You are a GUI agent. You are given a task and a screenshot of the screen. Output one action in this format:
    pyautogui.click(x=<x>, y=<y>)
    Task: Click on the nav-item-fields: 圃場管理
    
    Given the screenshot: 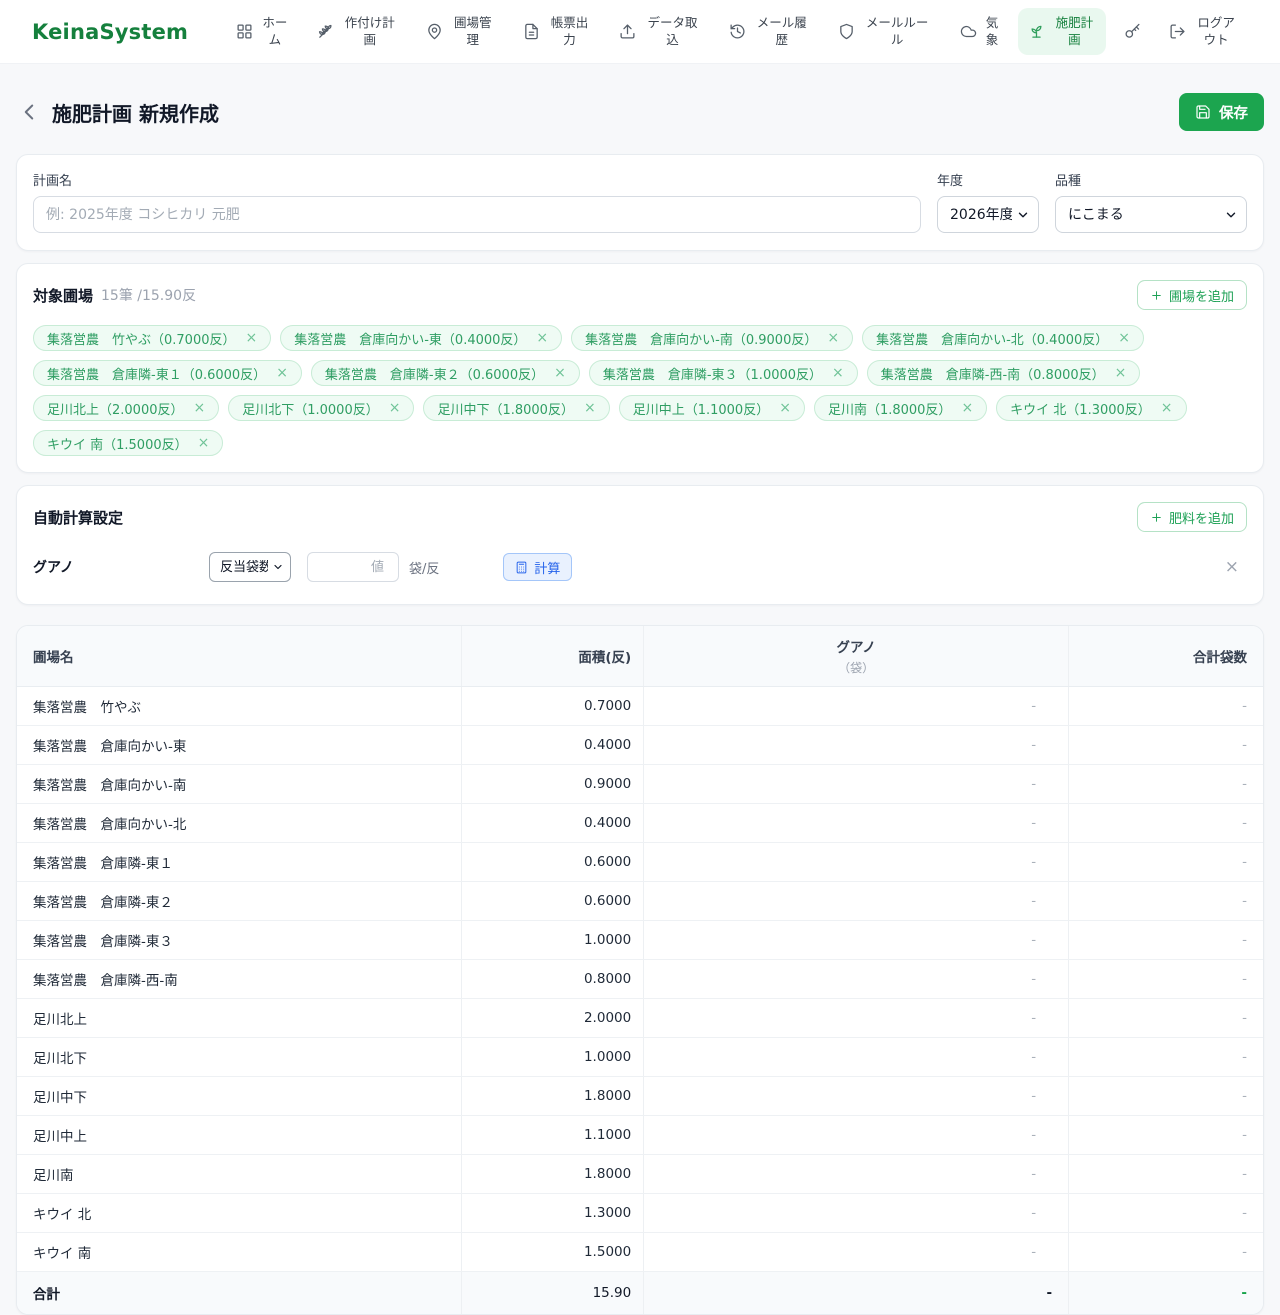 What is the action you would take?
    pyautogui.click(x=460, y=32)
    